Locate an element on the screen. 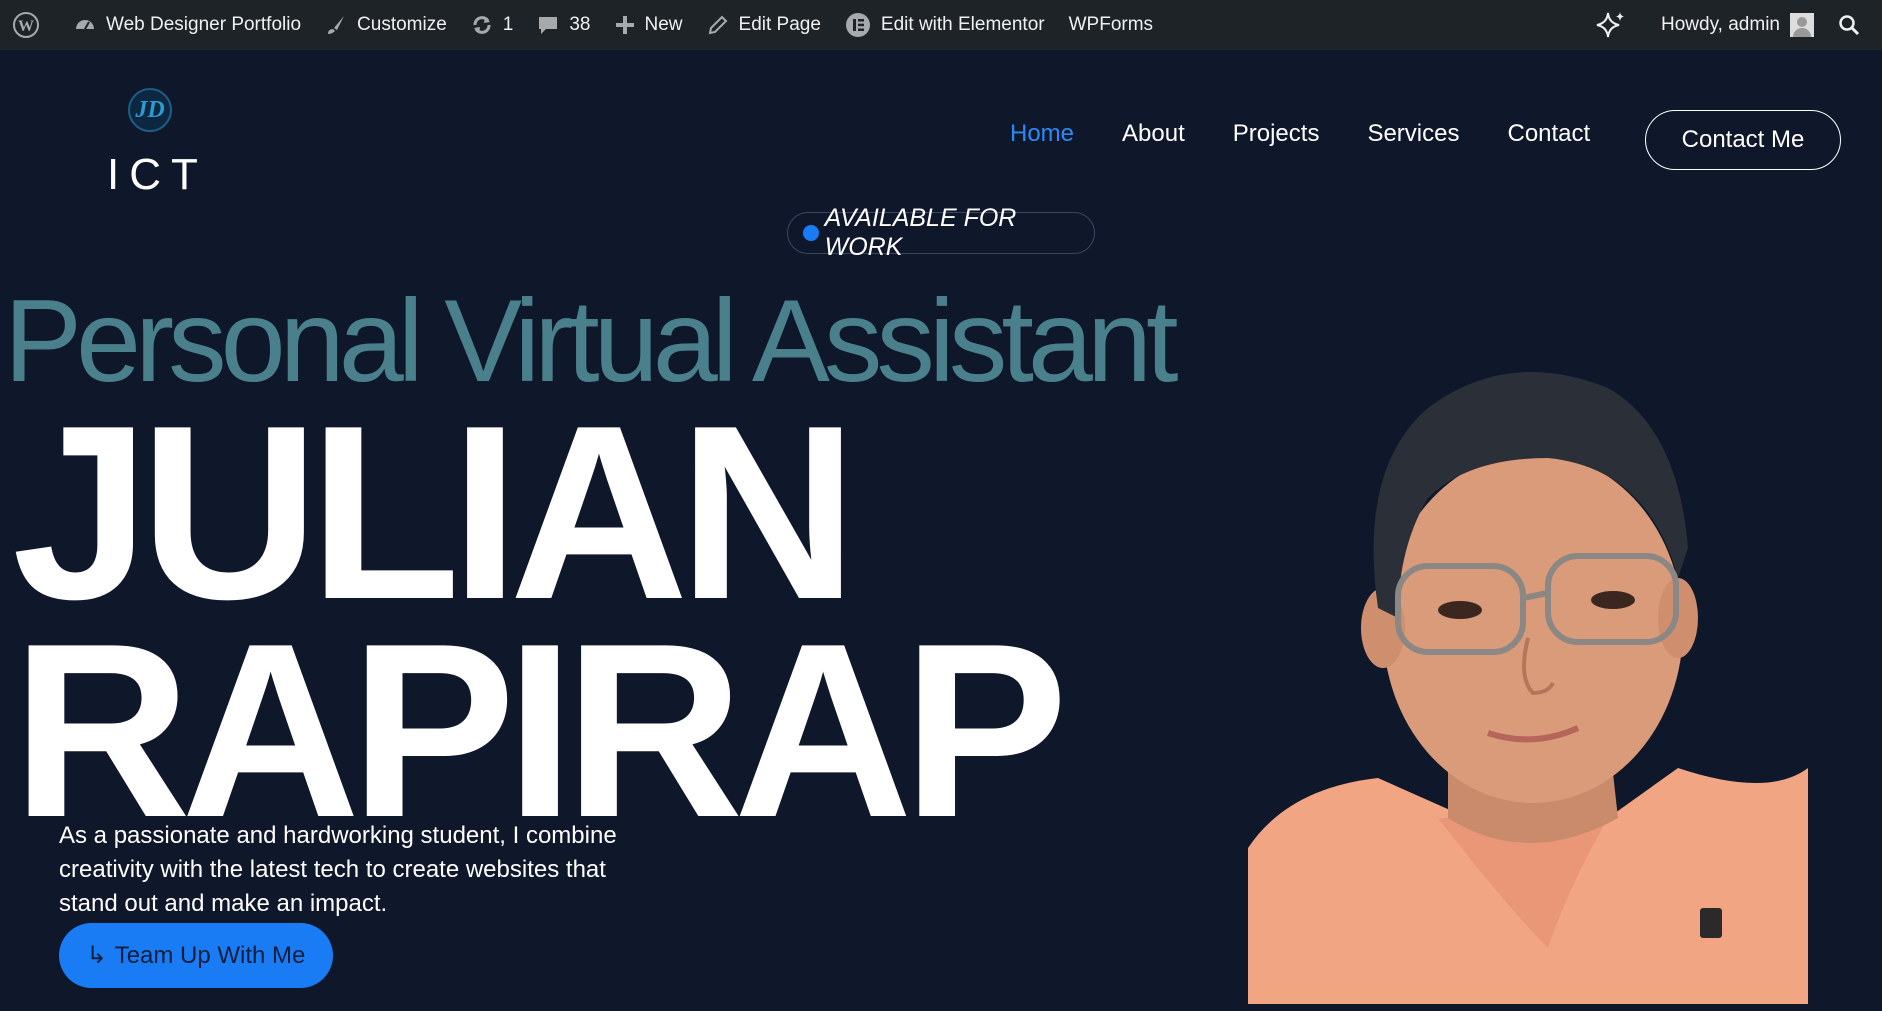  refresh-icon is located at coordinates (482, 25).